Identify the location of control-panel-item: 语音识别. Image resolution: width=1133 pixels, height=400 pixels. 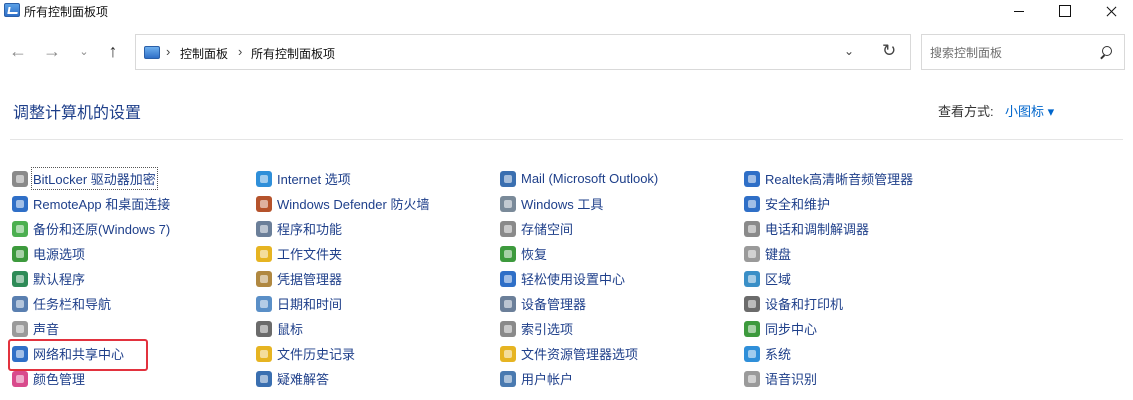
(828, 378).